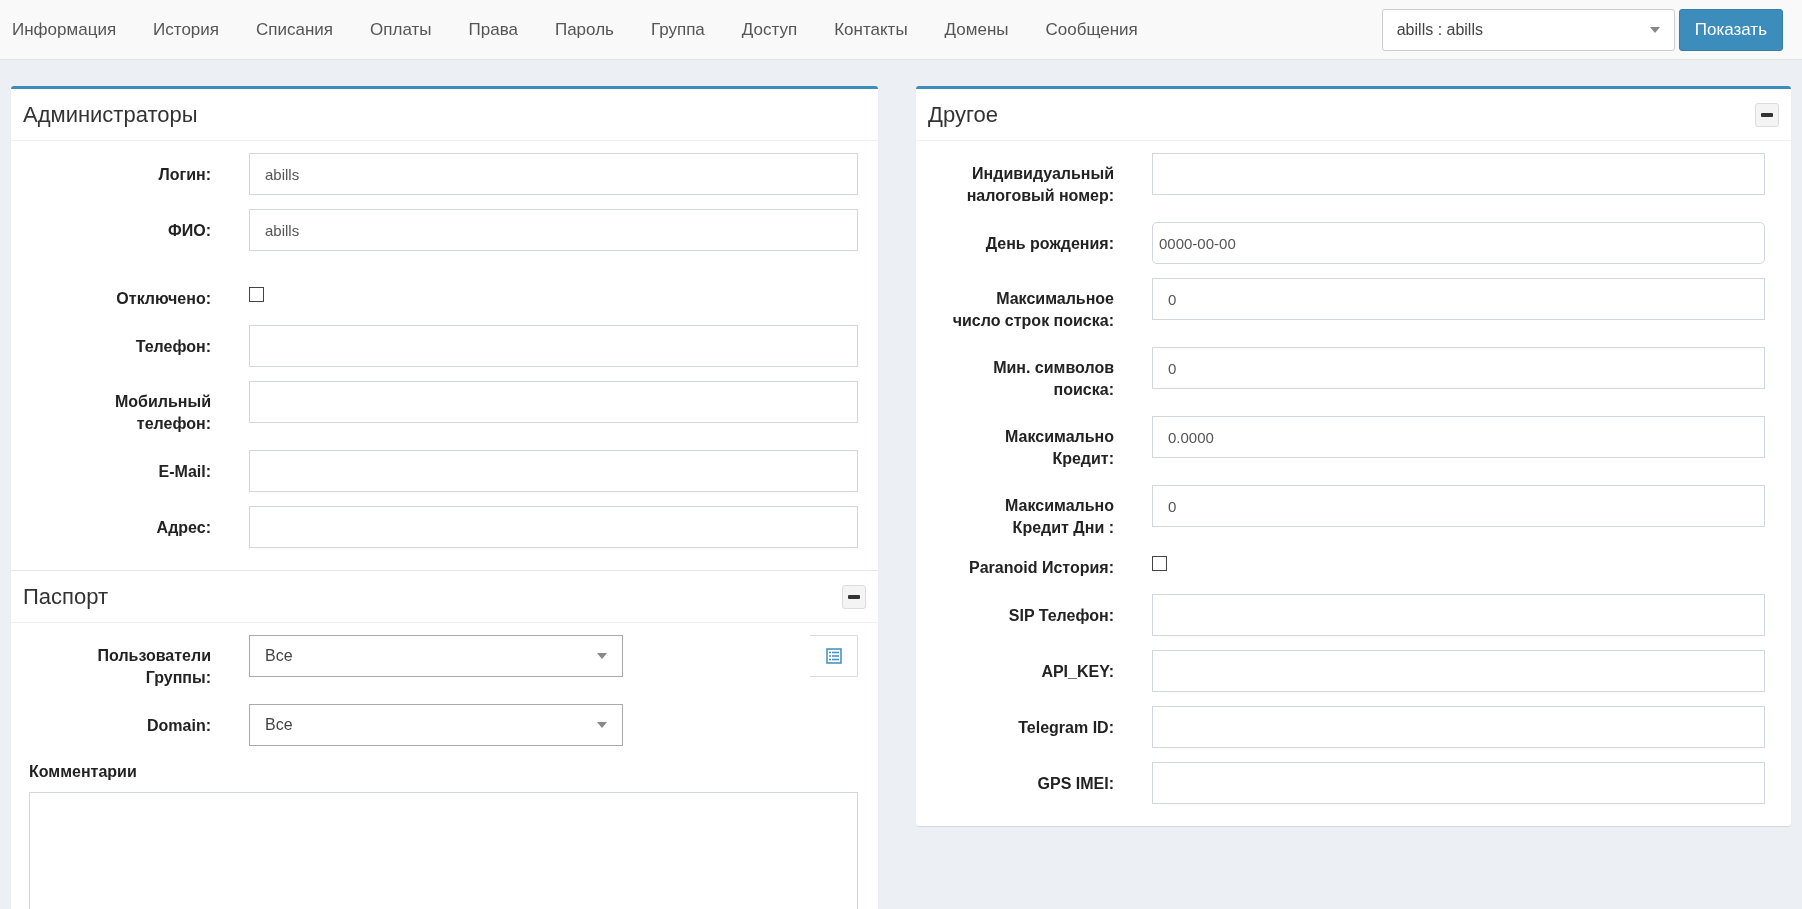 This screenshot has height=909, width=1802. What do you see at coordinates (163, 299) in the screenshot?
I see `field-label: Отключено:` at bounding box center [163, 299].